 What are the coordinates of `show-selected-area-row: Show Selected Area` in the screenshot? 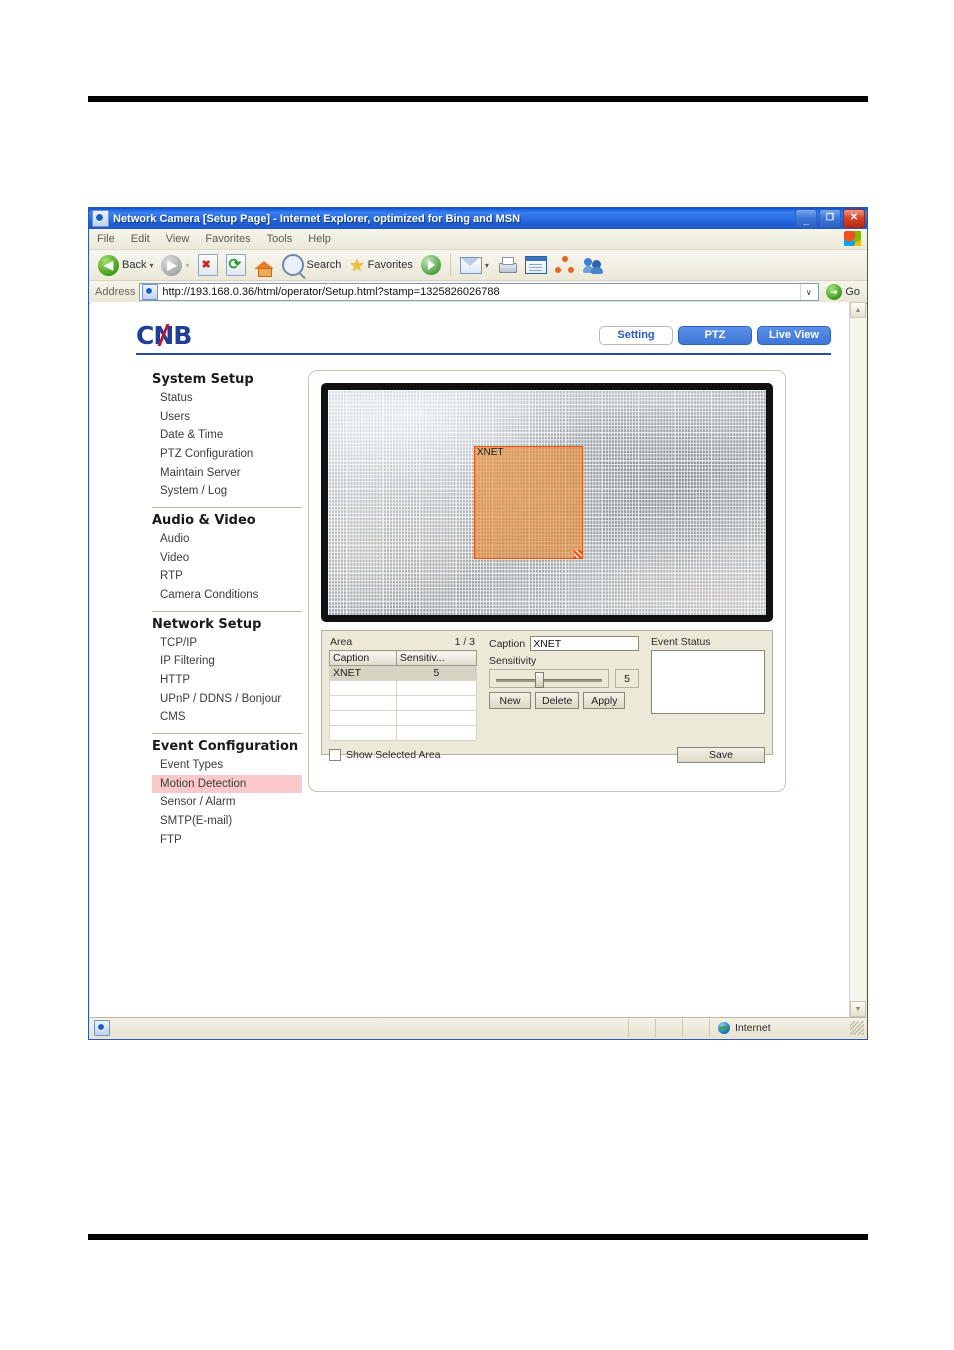 It's located at (385, 755).